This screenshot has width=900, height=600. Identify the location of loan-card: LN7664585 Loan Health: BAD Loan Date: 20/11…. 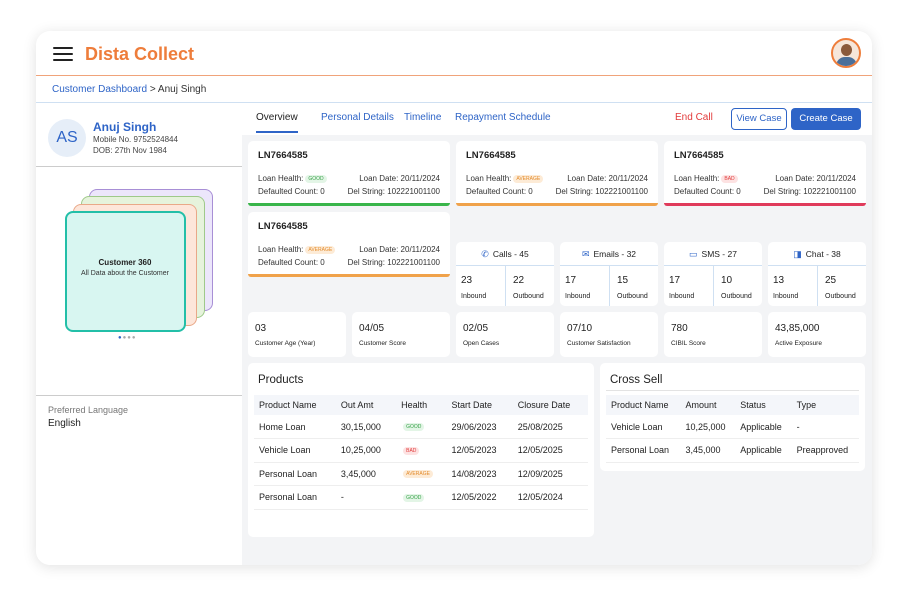
(765, 173).